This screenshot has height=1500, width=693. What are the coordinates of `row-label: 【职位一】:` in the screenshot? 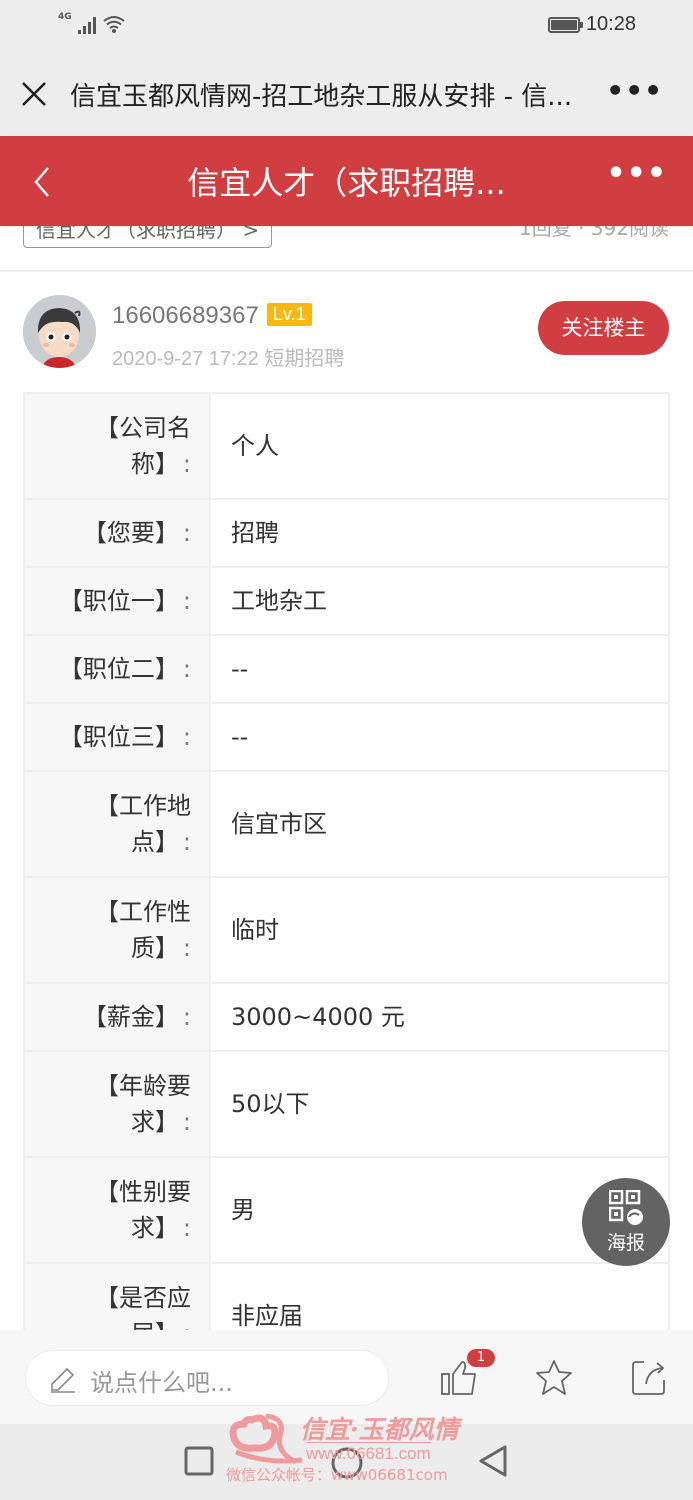 It's located at (117, 601).